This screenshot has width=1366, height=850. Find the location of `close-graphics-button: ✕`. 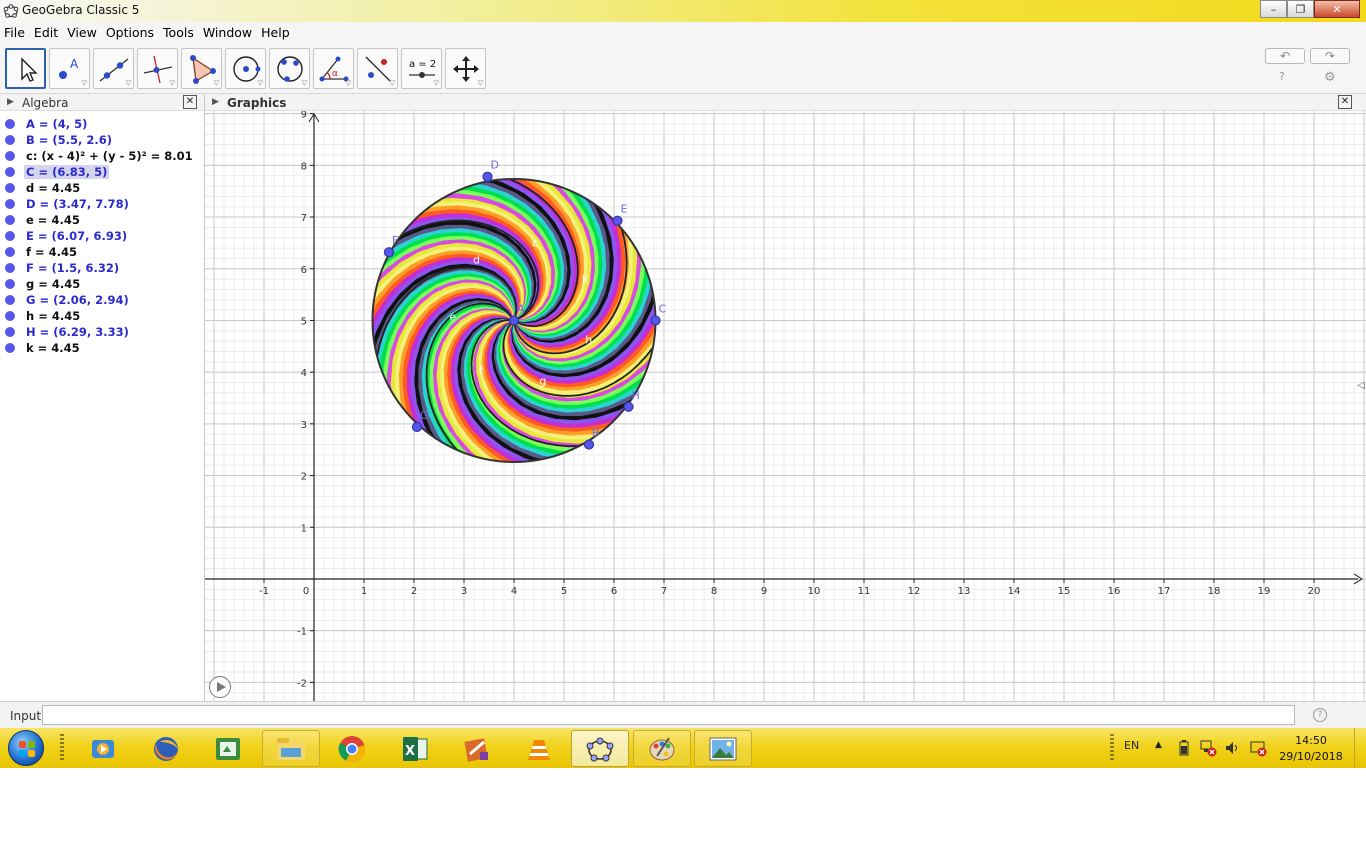

close-graphics-button: ✕ is located at coordinates (1345, 102).